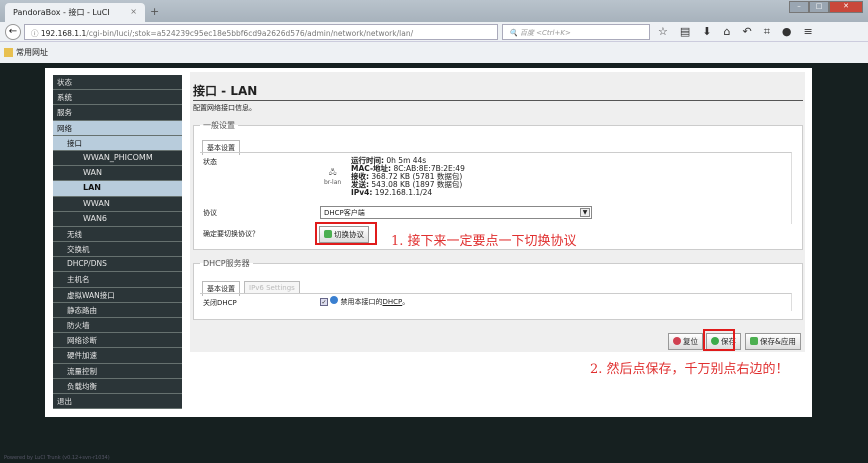  Describe the element at coordinates (117, 310) in the screenshot. I see `sidebar-item: 静态路由` at that location.